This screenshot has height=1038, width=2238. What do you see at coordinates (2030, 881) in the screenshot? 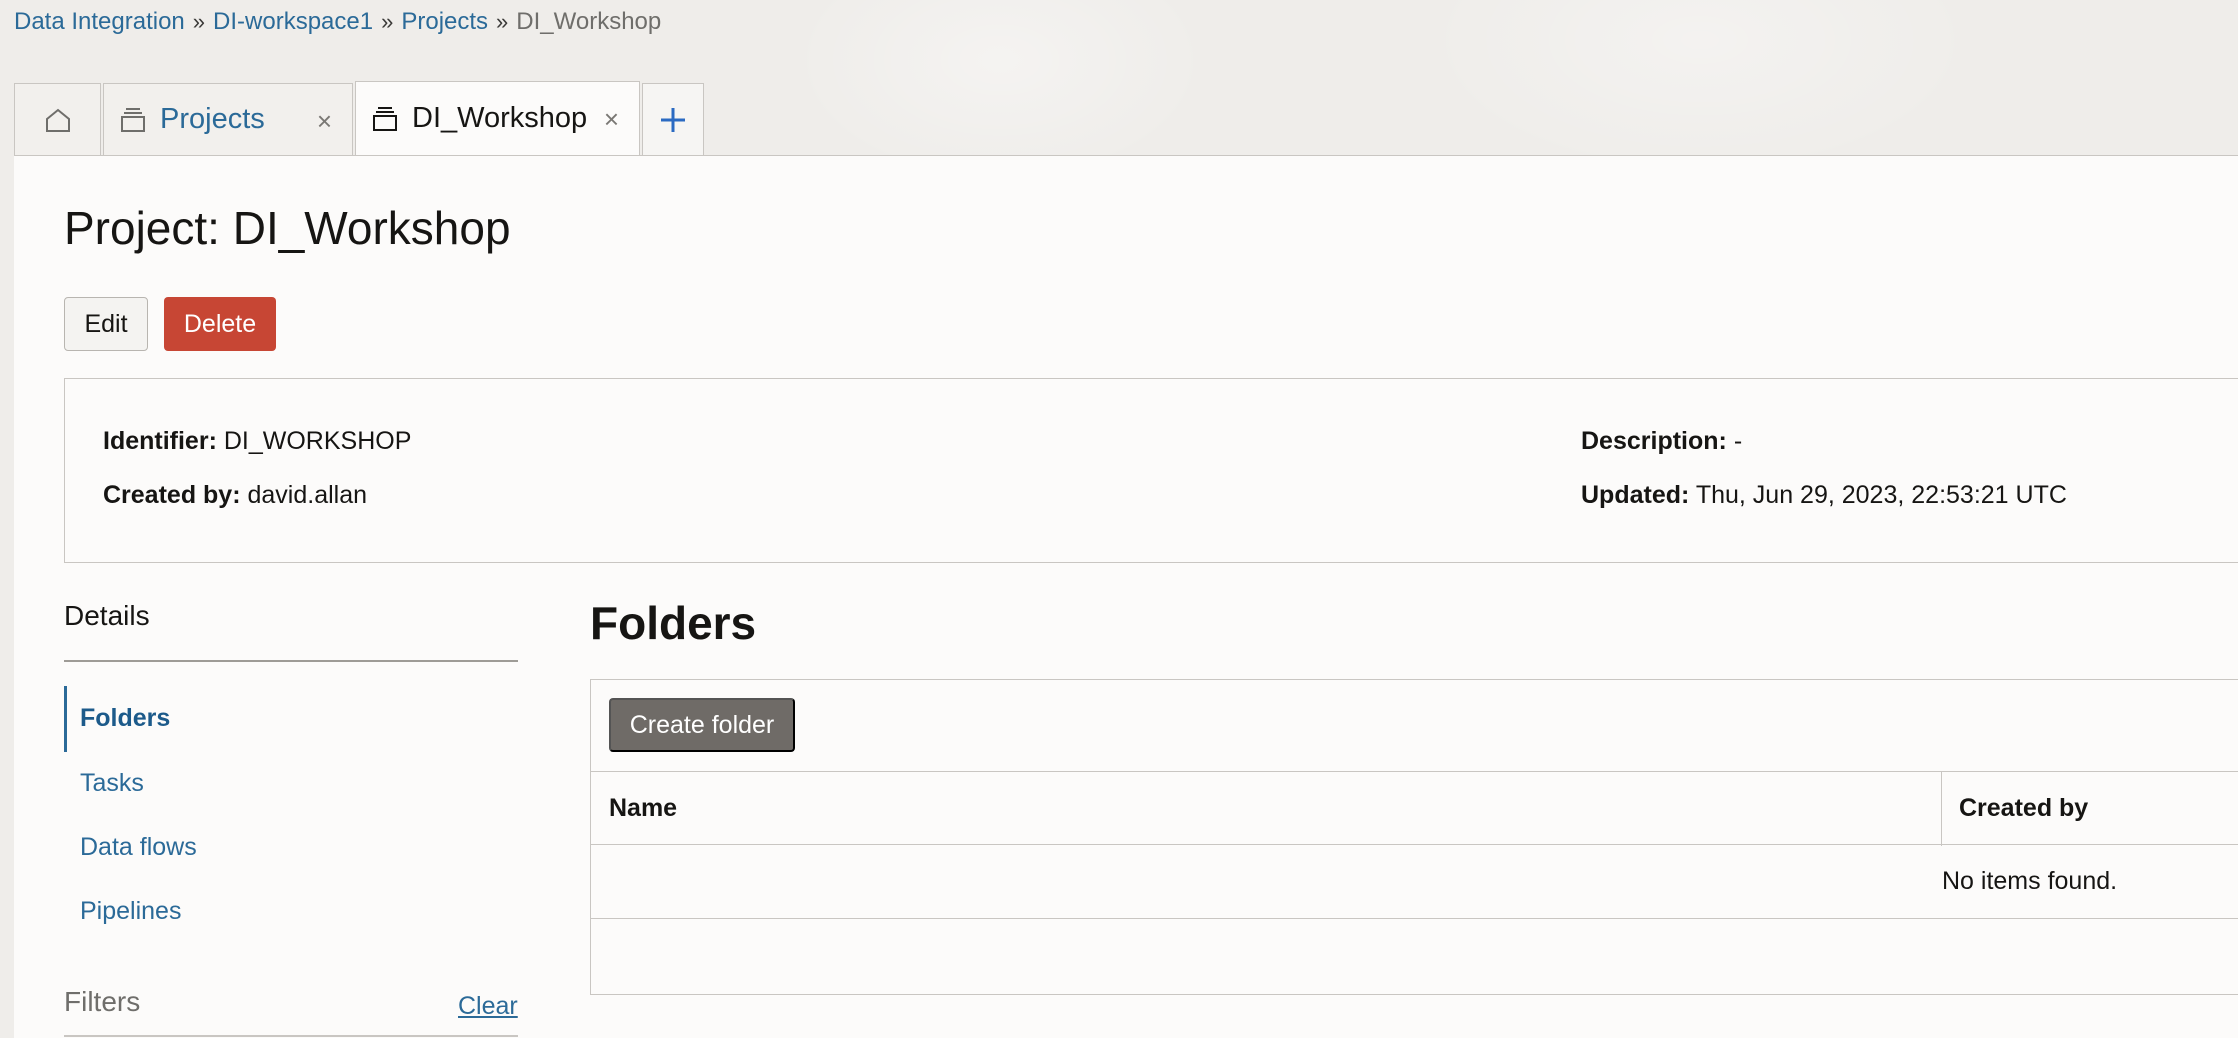
I see `empty-message: No items found.` at bounding box center [2030, 881].